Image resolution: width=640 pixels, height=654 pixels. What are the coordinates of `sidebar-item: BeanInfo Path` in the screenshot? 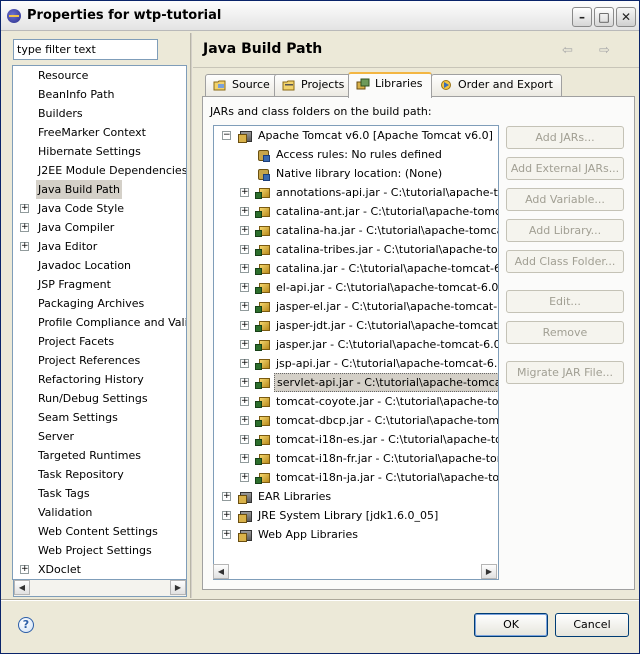 It's located at (99, 94).